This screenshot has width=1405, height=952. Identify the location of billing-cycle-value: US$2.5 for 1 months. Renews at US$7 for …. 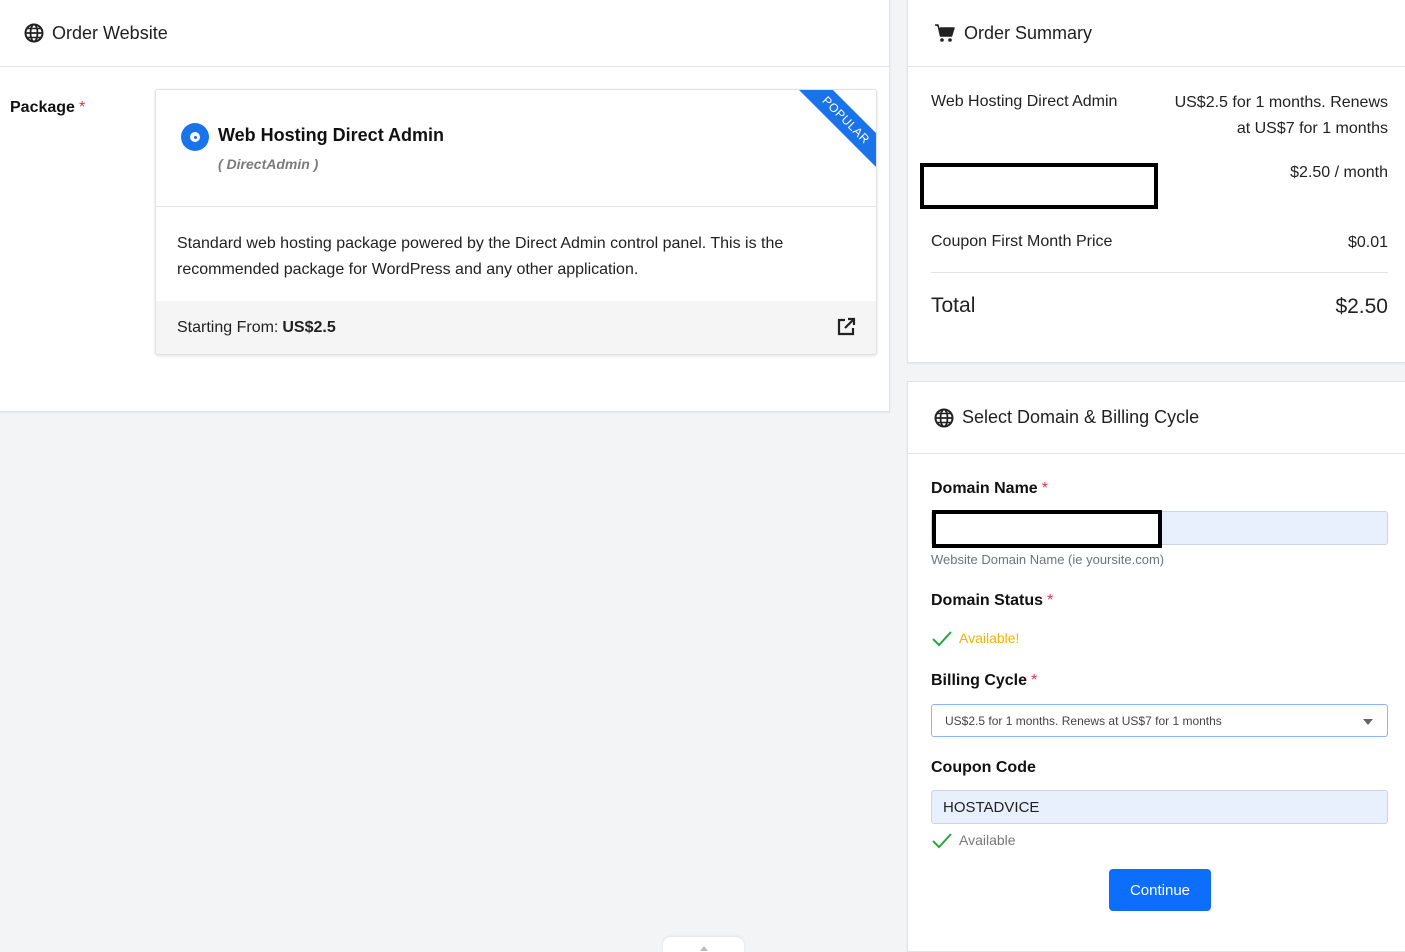
(1083, 720).